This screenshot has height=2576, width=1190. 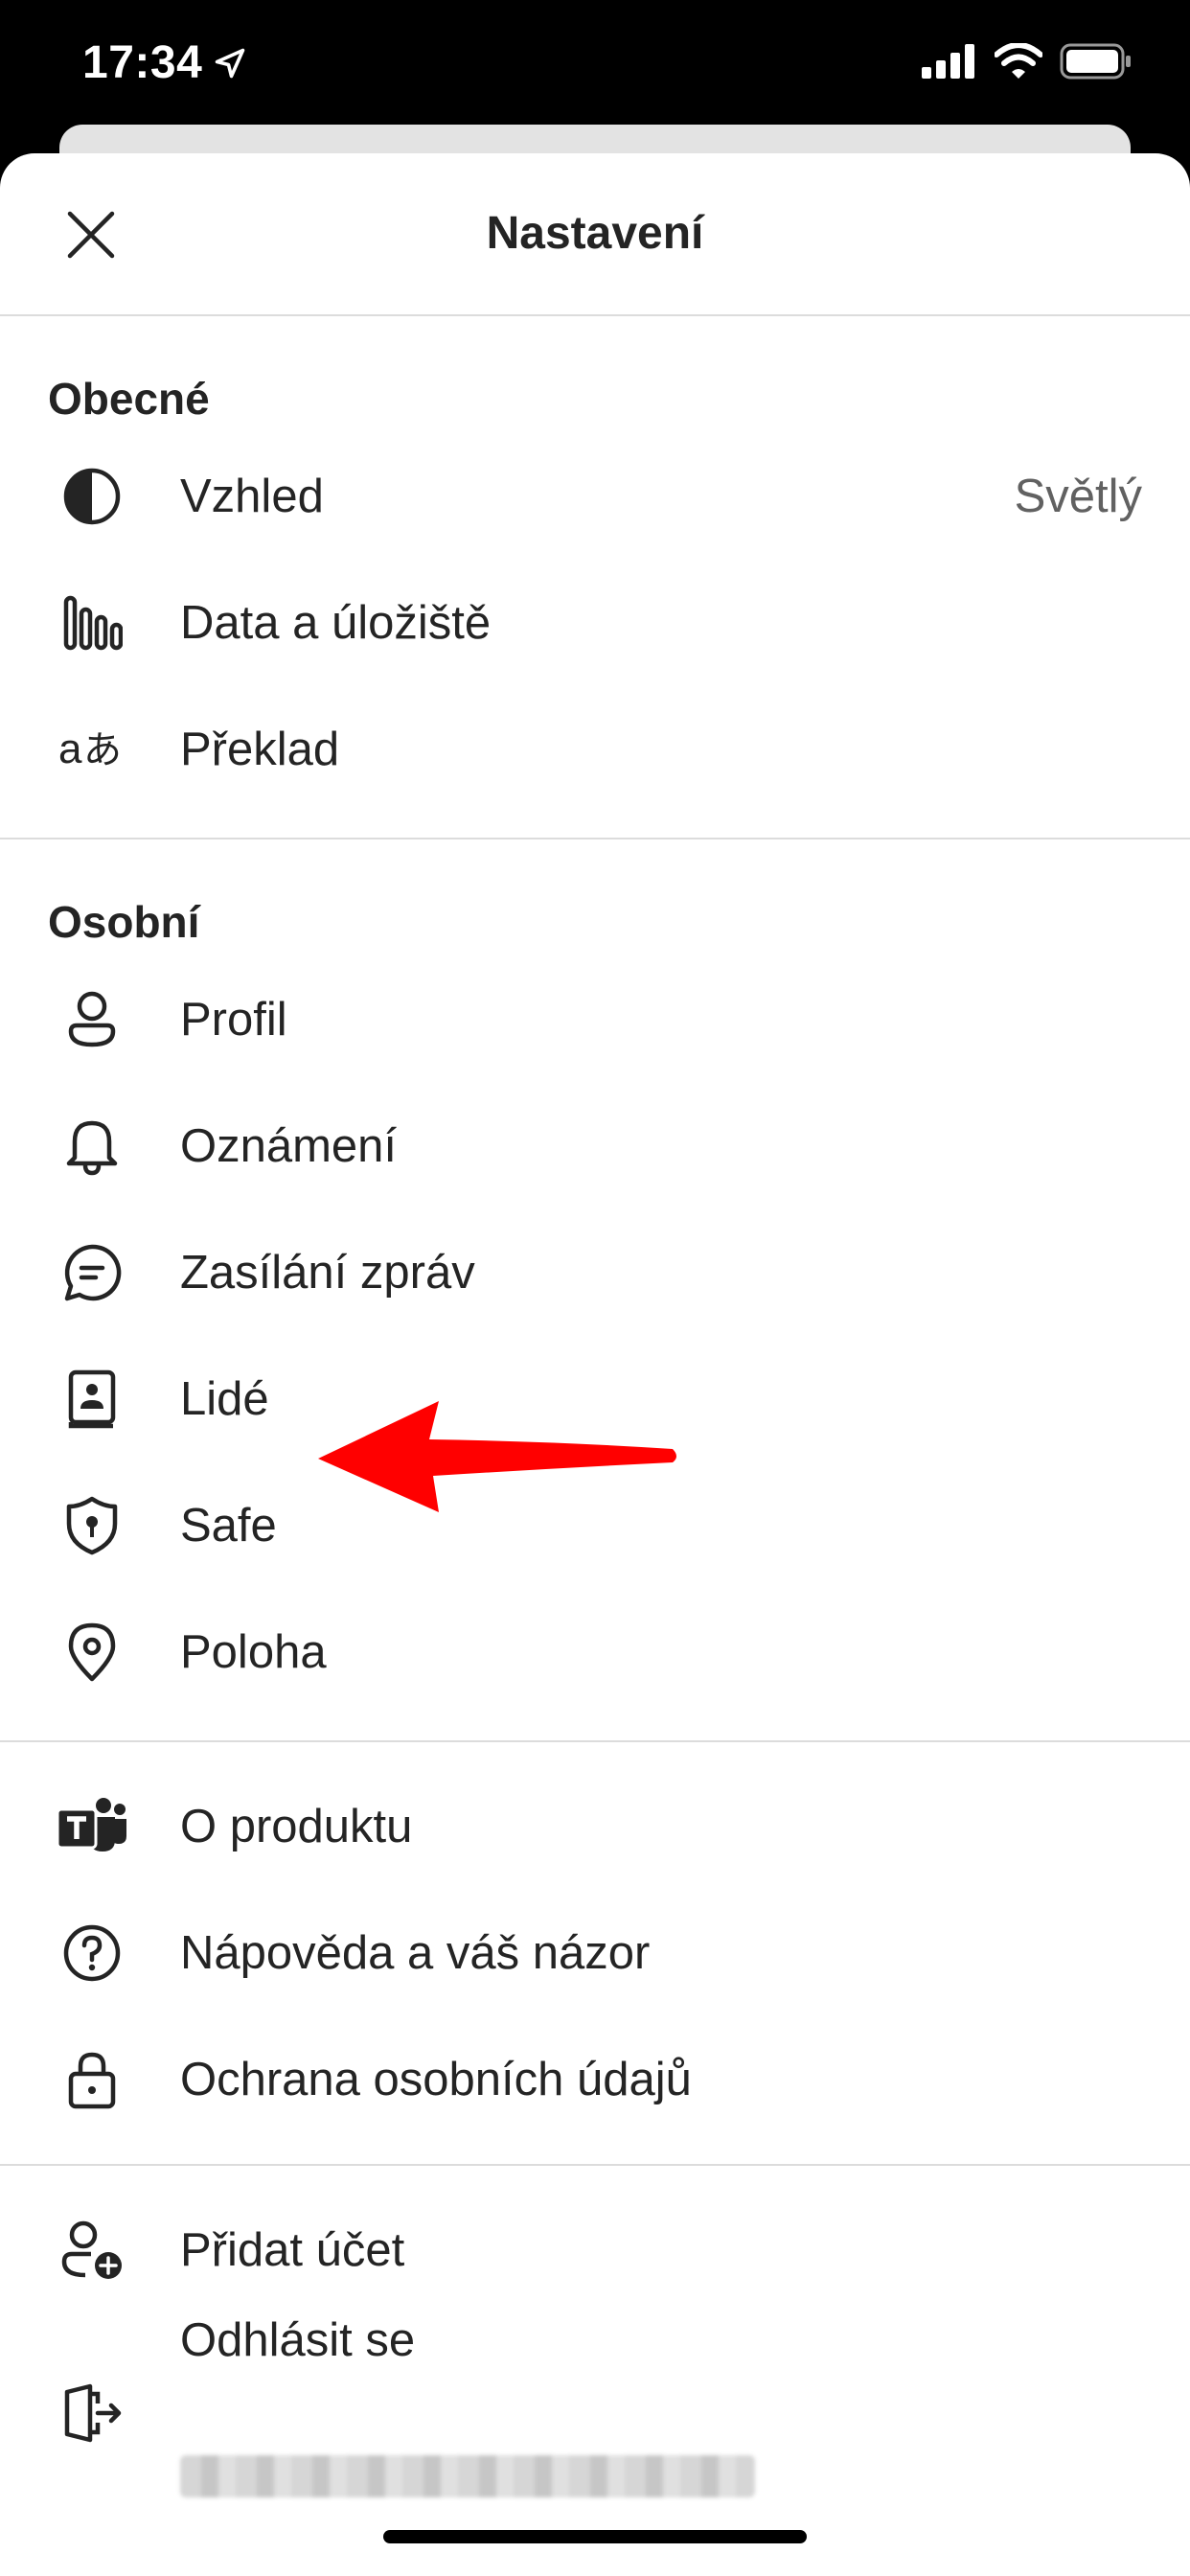 What do you see at coordinates (595, 1272) in the screenshot?
I see `settings-item-messaging: Zasílání zpráv` at bounding box center [595, 1272].